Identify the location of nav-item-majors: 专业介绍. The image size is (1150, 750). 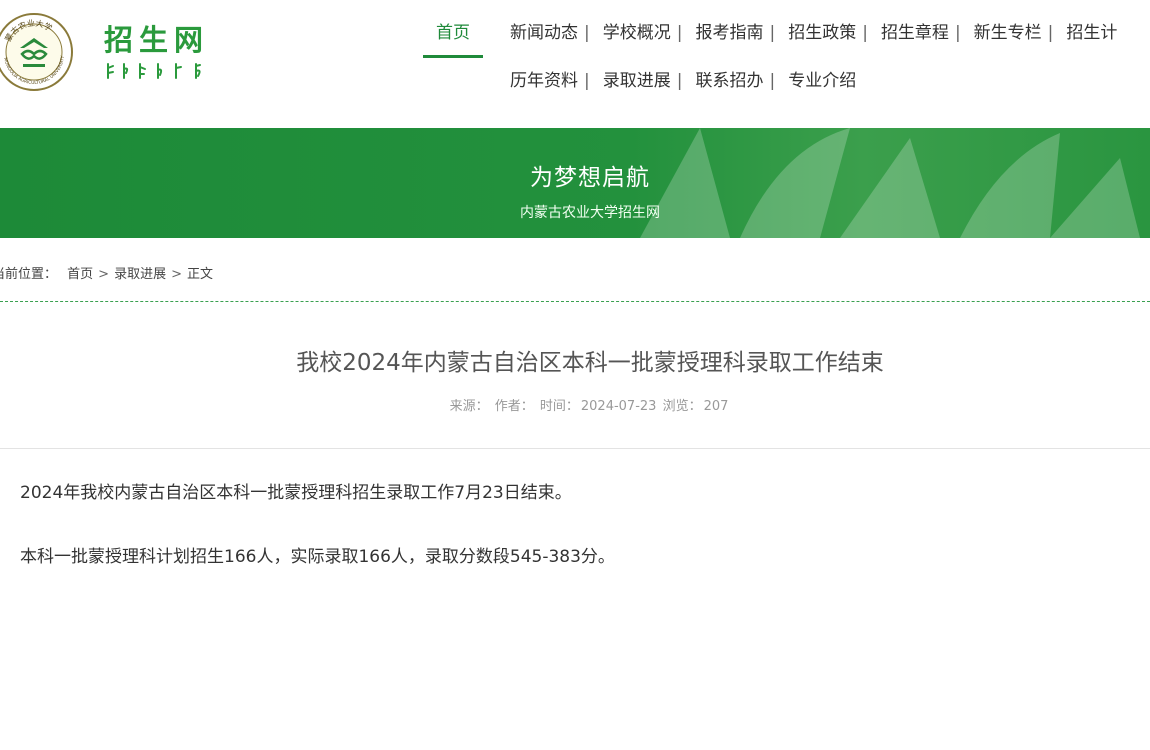
(822, 82).